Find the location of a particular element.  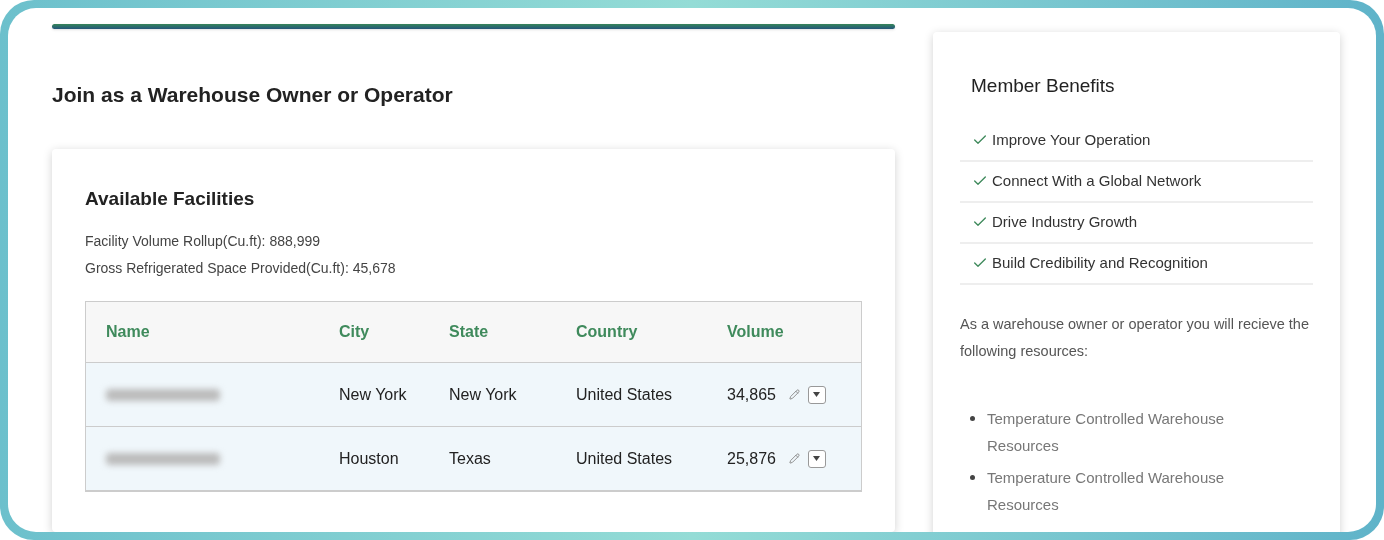

stat-text: Facility Volume Rollup(Cu.ft): 888,999 is located at coordinates (203, 241).